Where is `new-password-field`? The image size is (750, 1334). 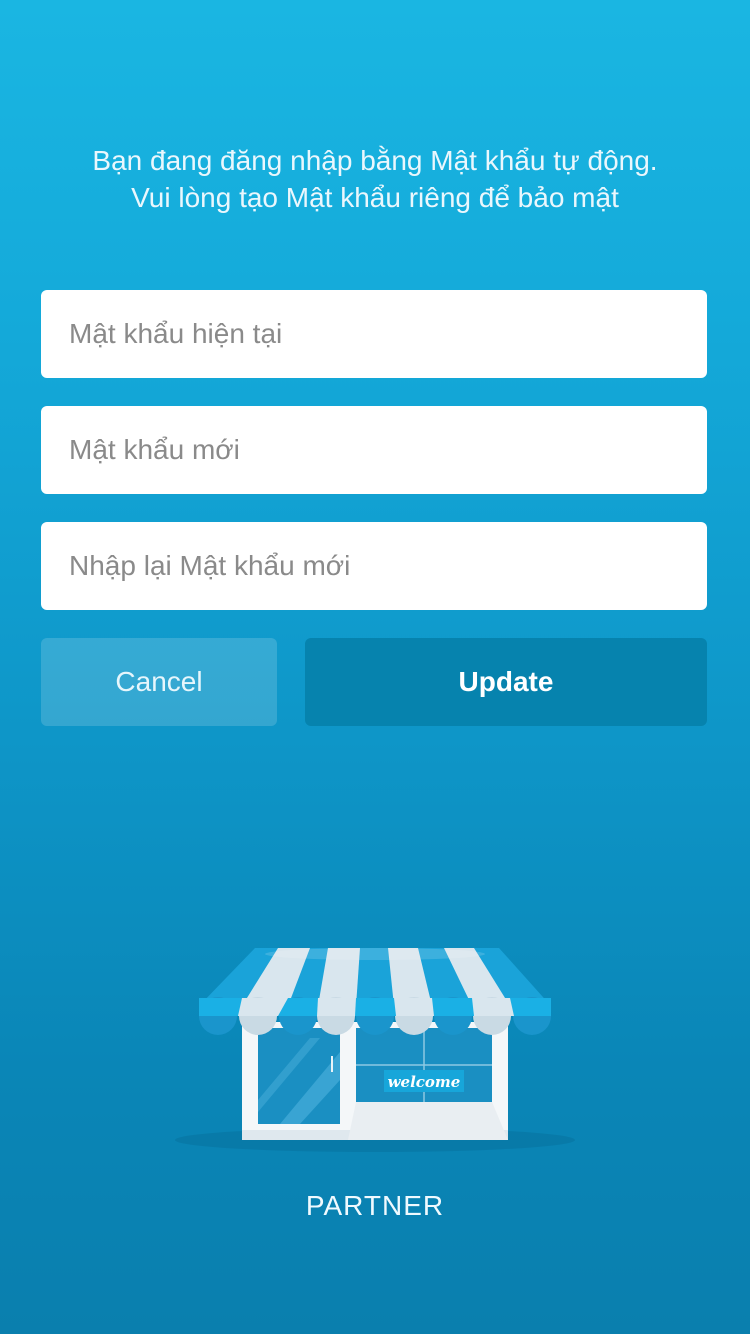
new-password-field is located at coordinates (374, 450).